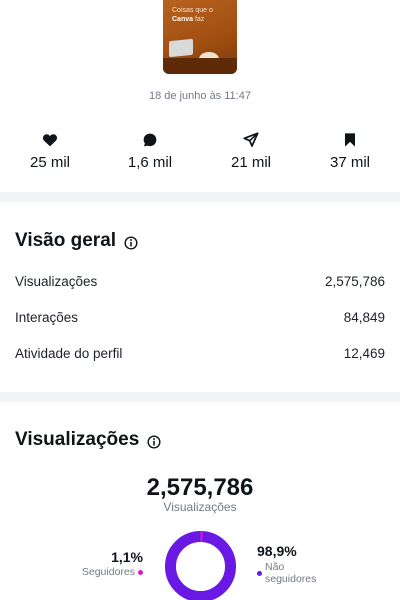 This screenshot has width=400, height=600. What do you see at coordinates (354, 281) in the screenshot?
I see `row-value: 2,575,786` at bounding box center [354, 281].